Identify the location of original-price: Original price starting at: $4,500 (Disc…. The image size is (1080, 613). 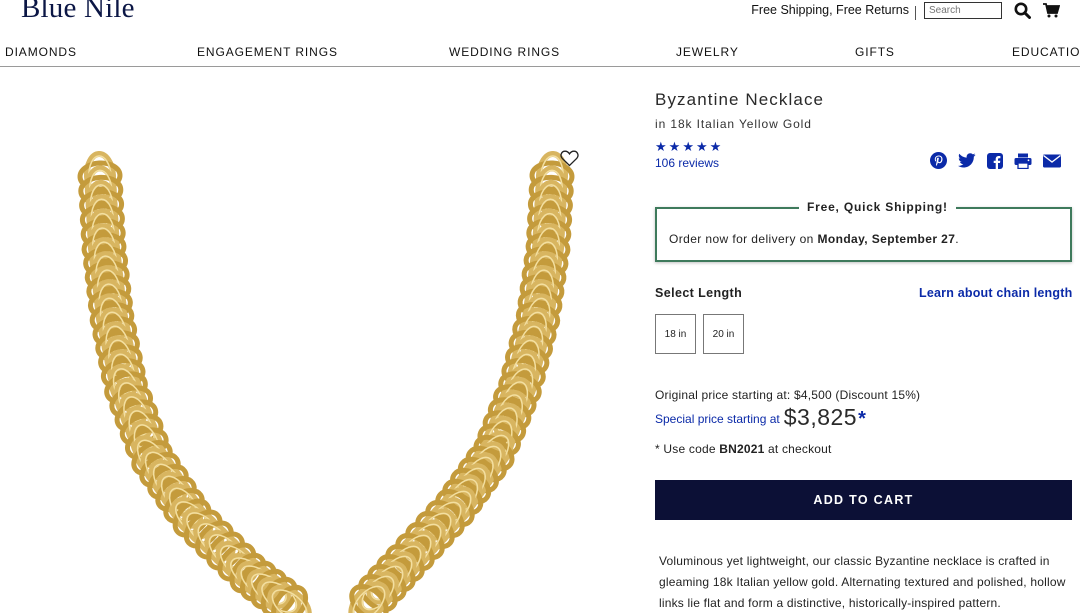
(788, 395).